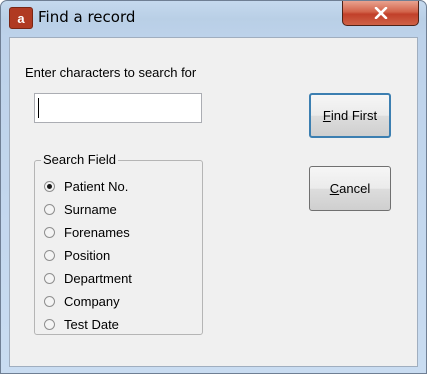 This screenshot has width=427, height=374. I want to click on radio-company: Company, so click(82, 301).